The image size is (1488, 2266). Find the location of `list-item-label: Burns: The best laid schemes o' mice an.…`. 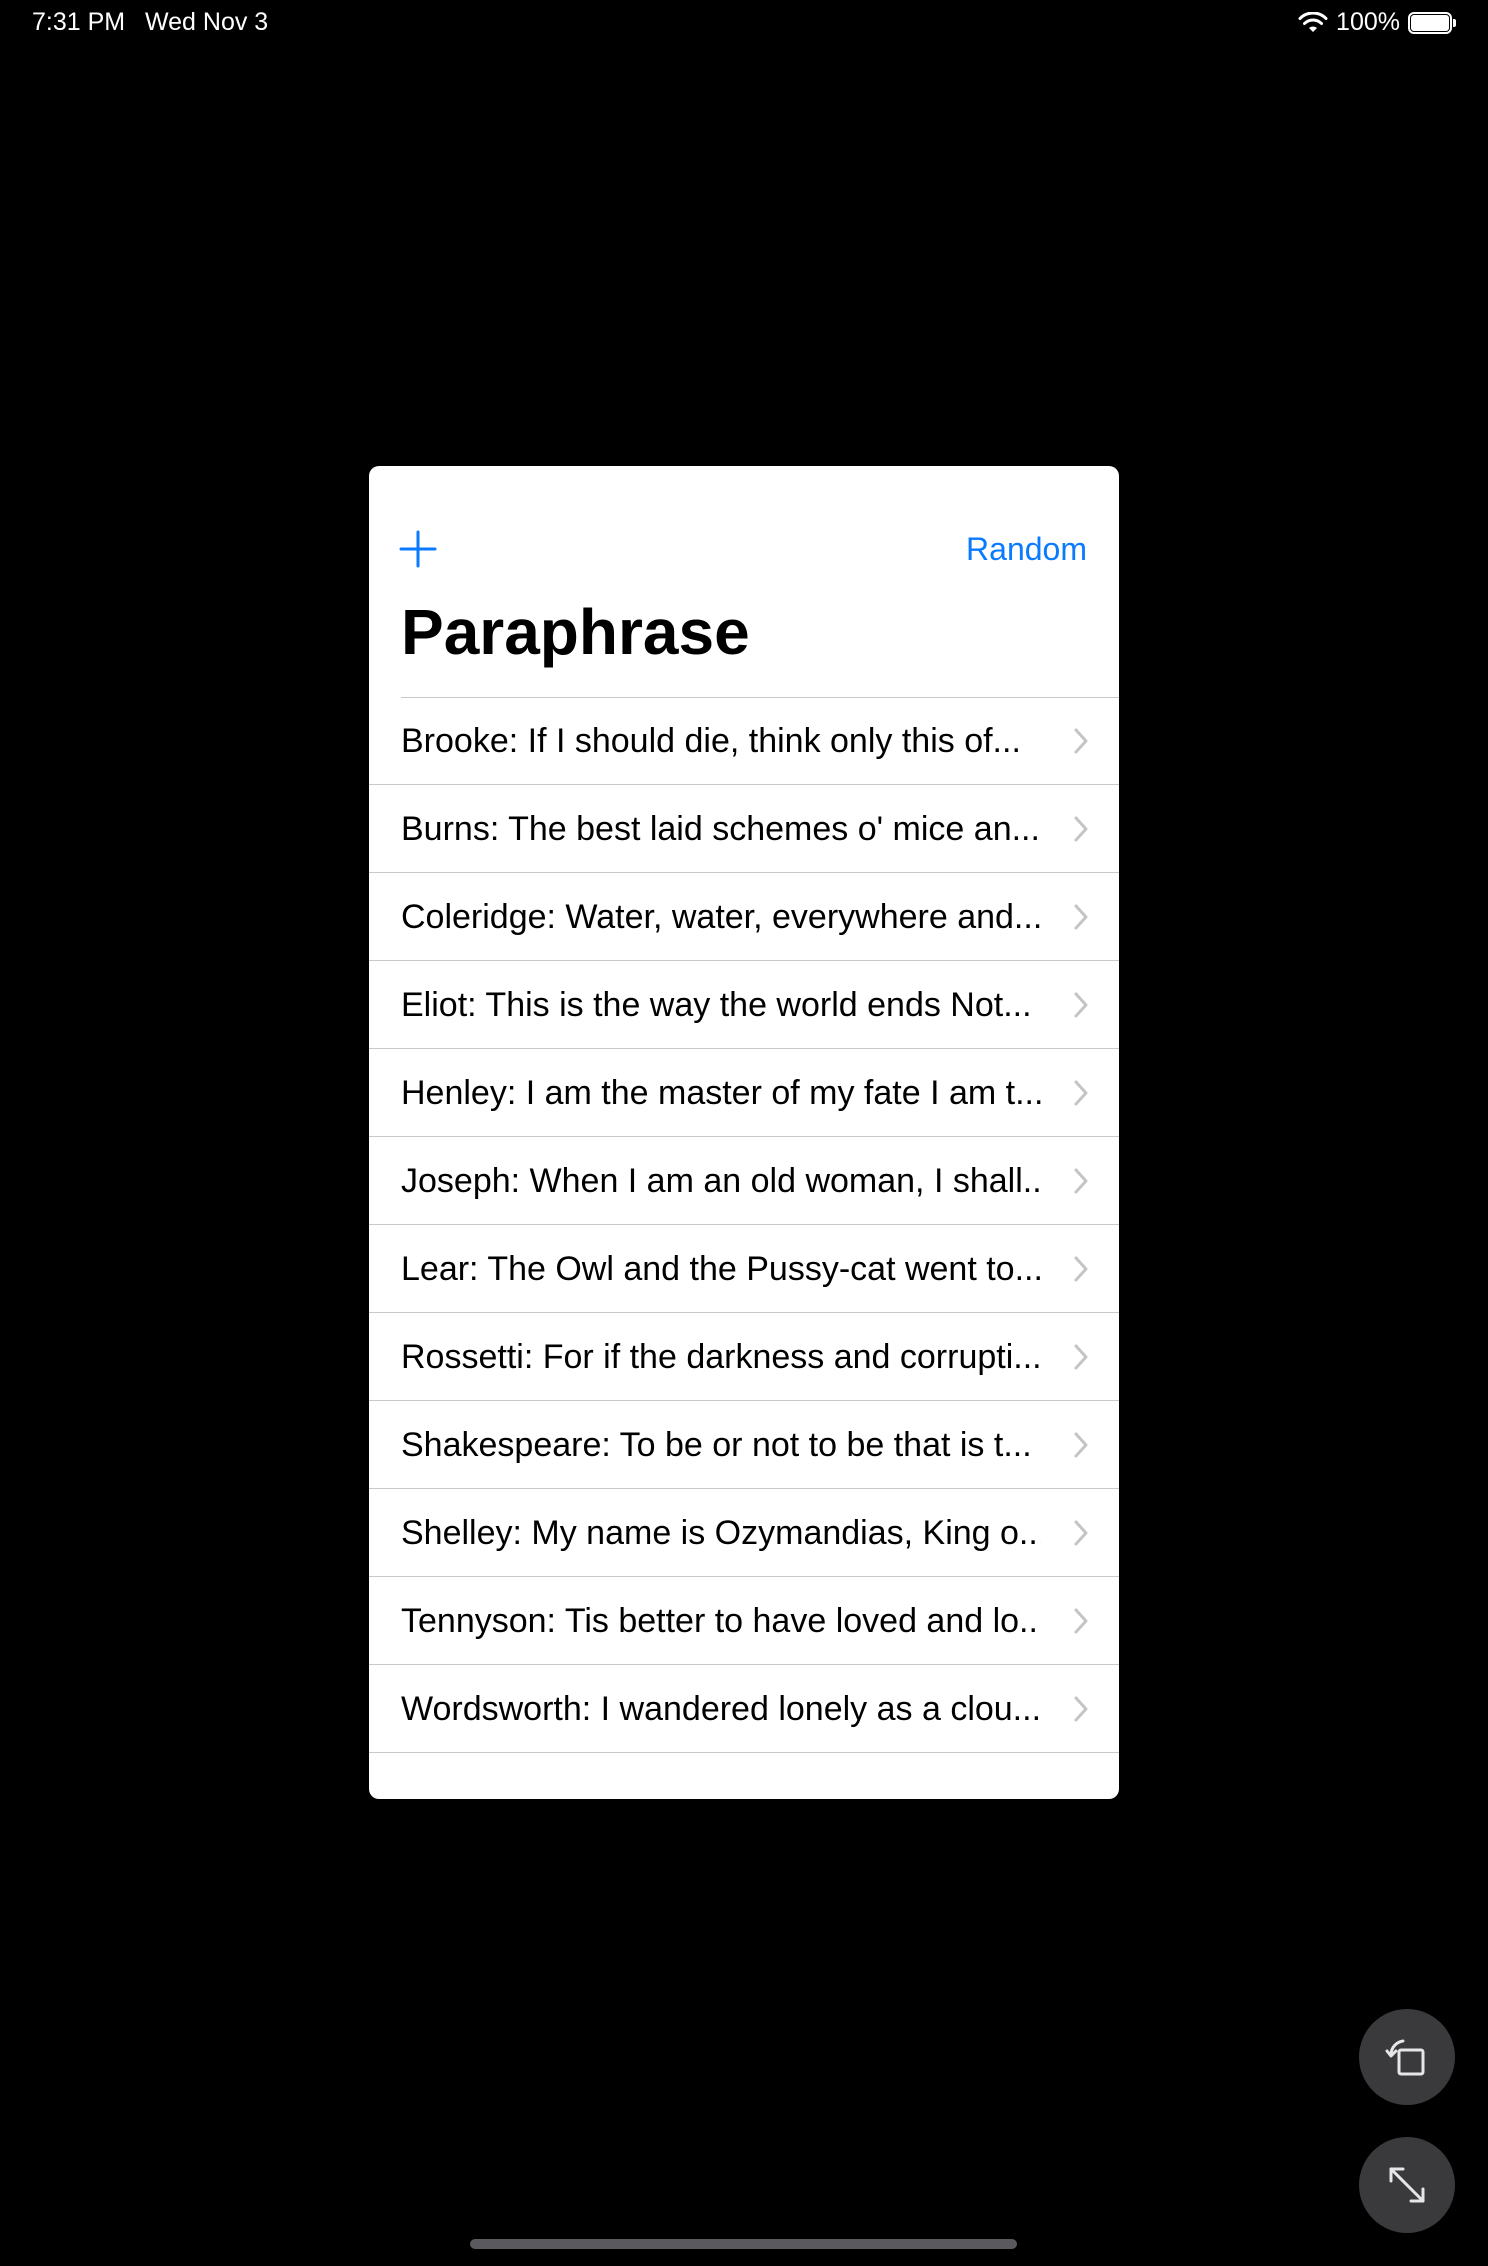

list-item-label: Burns: The best laid schemes o' mice an.… is located at coordinates (720, 829).